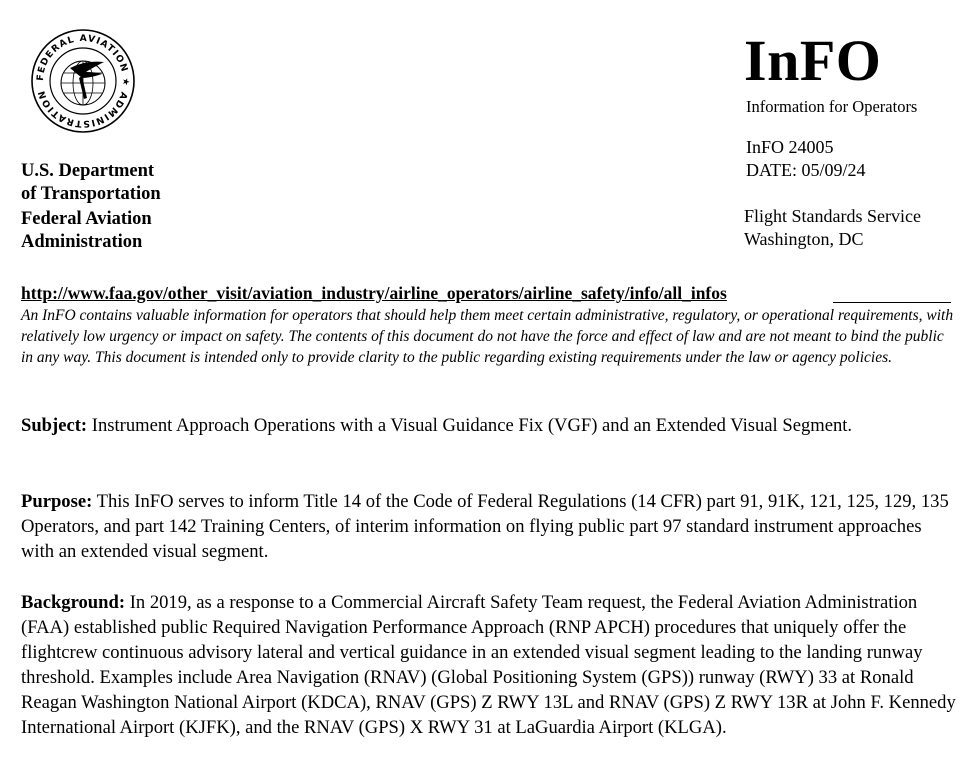 Image resolution: width=972 pixels, height=783 pixels. I want to click on subject-label: Subject:, so click(54, 425).